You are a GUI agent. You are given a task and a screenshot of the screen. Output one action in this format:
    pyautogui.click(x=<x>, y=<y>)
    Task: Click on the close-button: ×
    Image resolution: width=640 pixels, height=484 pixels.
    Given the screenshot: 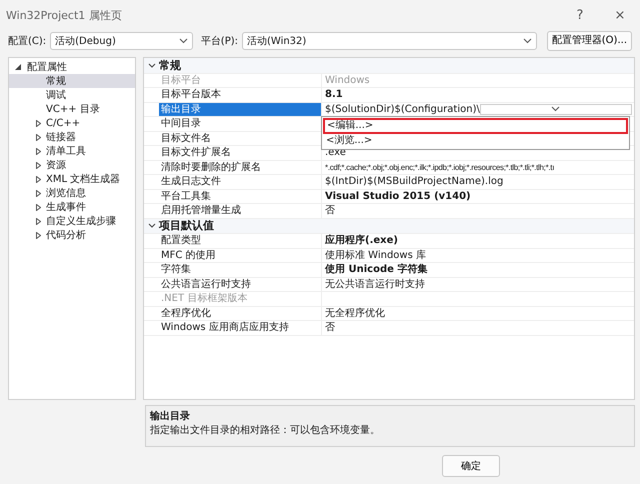 What is the action you would take?
    pyautogui.click(x=620, y=15)
    